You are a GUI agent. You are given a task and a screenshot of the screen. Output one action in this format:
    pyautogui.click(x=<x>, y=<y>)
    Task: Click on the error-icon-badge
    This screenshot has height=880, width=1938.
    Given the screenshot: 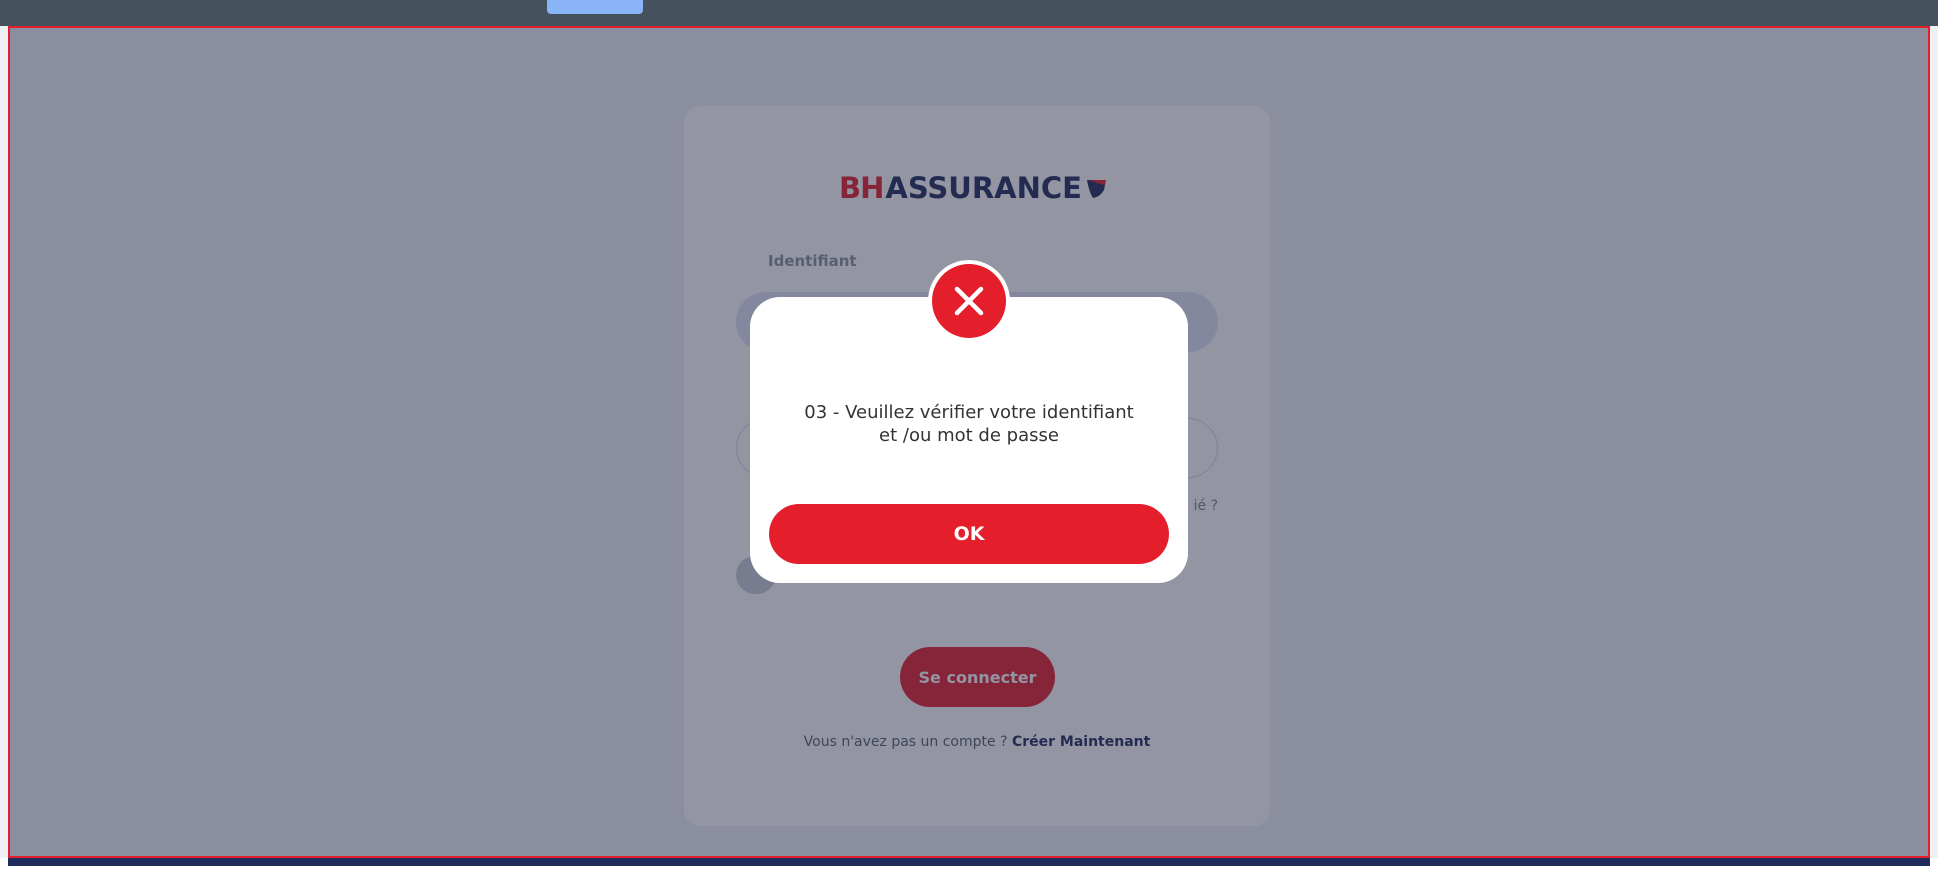 What is the action you would take?
    pyautogui.click(x=969, y=301)
    